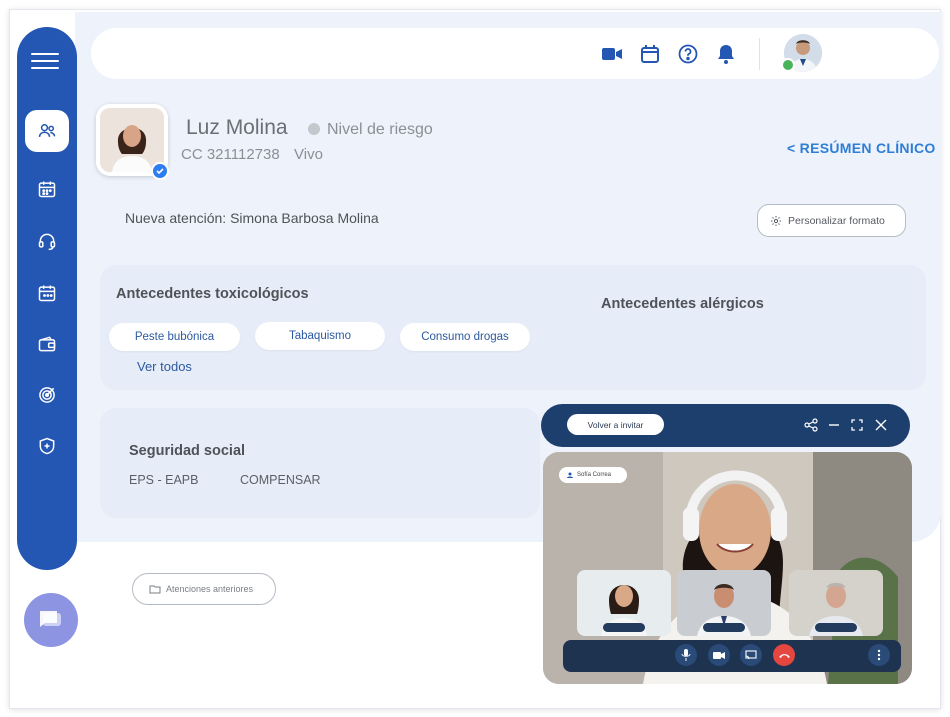 The width and height of the screenshot is (950, 717). What do you see at coordinates (776, 220) in the screenshot?
I see `gear-icon` at bounding box center [776, 220].